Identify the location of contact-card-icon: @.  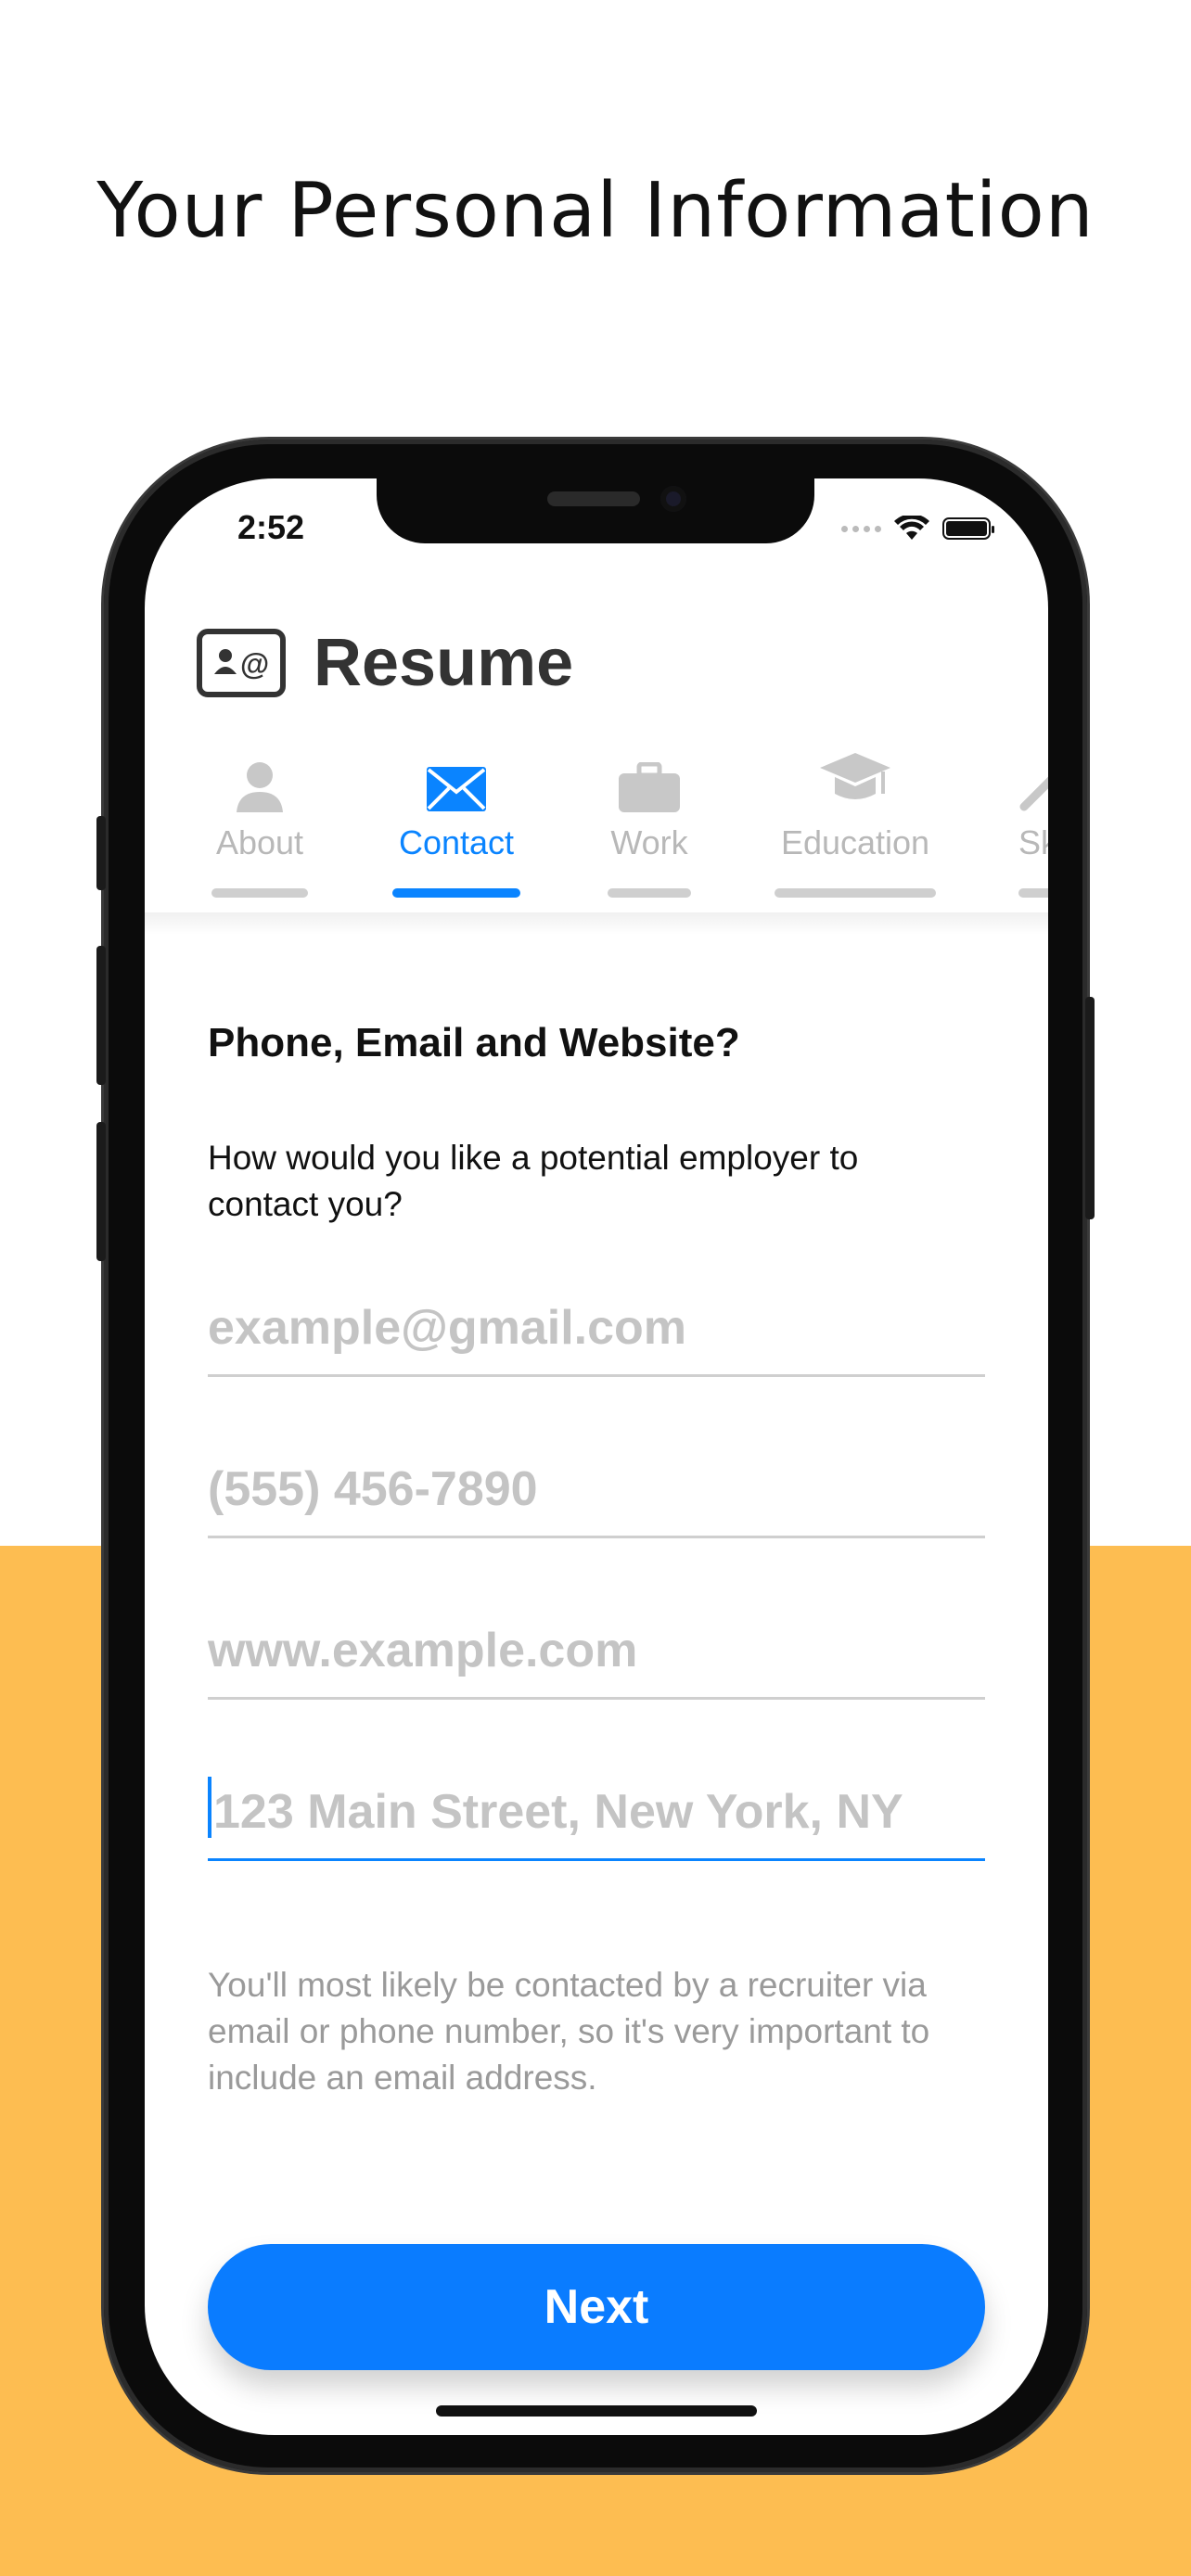
(241, 663).